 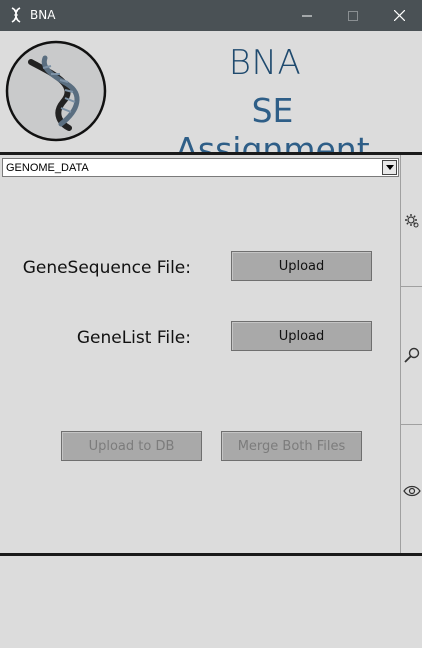 What do you see at coordinates (412, 491) in the screenshot?
I see `eye-icon` at bounding box center [412, 491].